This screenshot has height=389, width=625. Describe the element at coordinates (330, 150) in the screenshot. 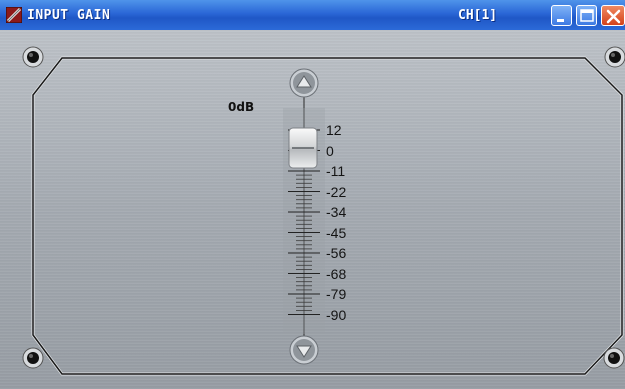

I see `scale-label: 0` at that location.